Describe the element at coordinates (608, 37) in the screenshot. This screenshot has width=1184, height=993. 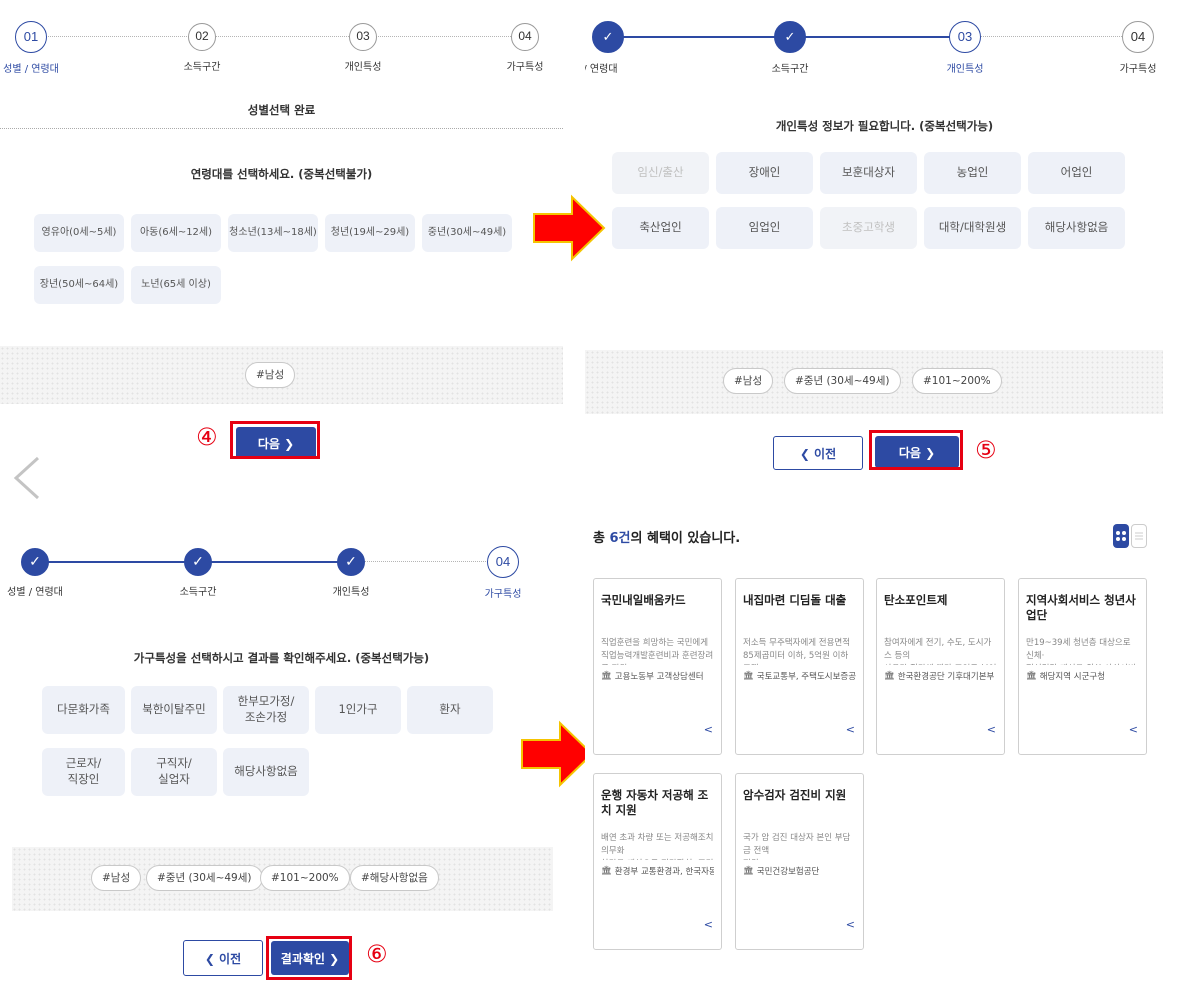
I see `step-1-check-icon: ✓` at that location.